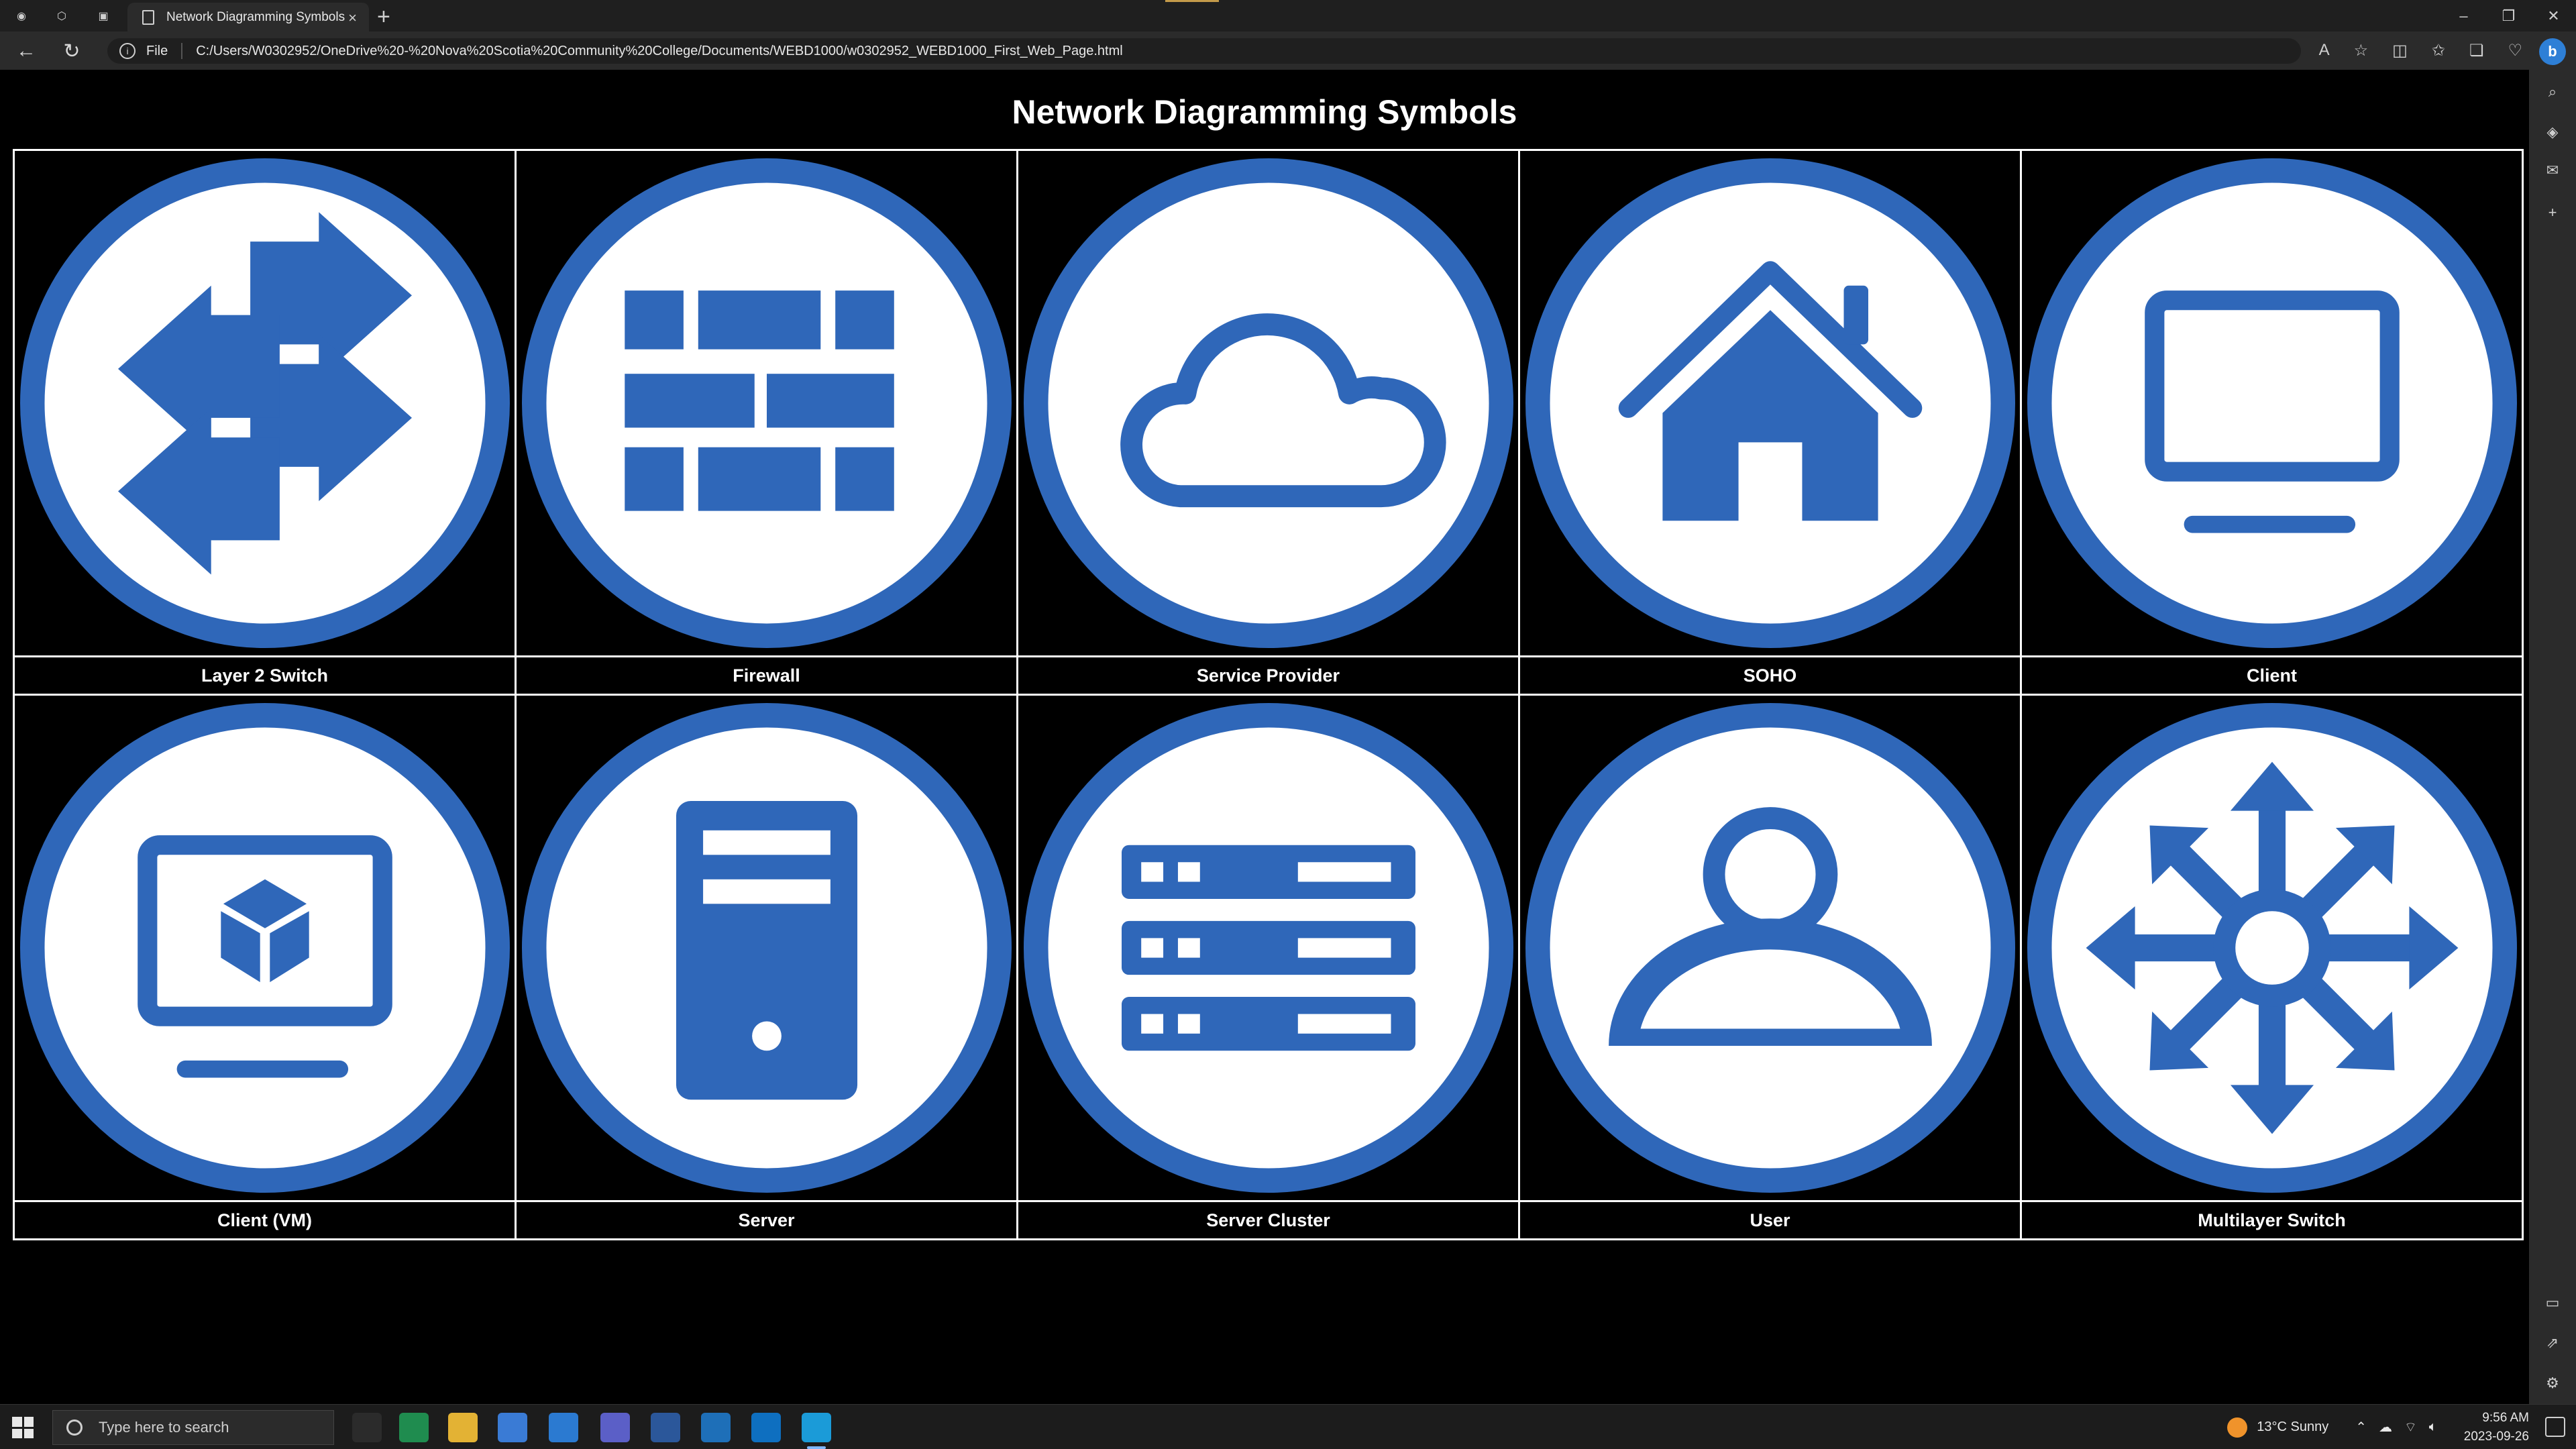  What do you see at coordinates (265, 1220) in the screenshot?
I see `symbol-label: Client (VM)` at bounding box center [265, 1220].